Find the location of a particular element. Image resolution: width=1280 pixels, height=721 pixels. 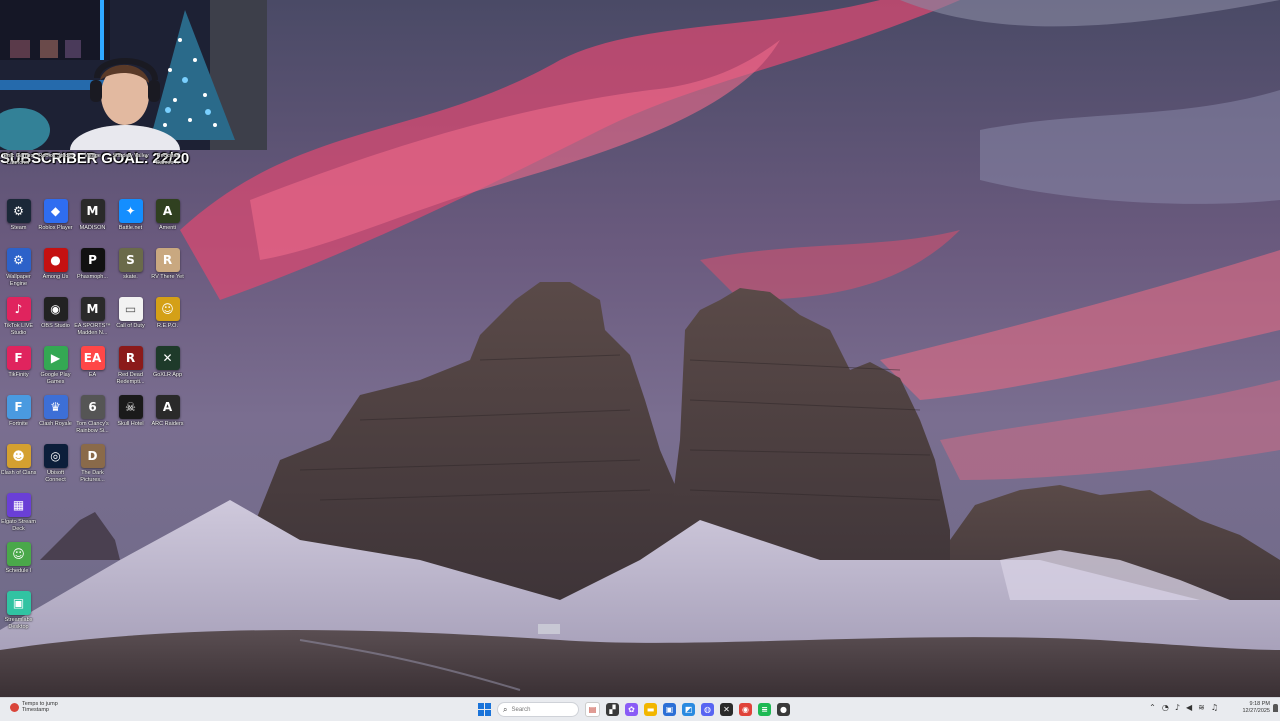

desktop-icon: ✕ GoXLR App is located at coordinates (167, 362).